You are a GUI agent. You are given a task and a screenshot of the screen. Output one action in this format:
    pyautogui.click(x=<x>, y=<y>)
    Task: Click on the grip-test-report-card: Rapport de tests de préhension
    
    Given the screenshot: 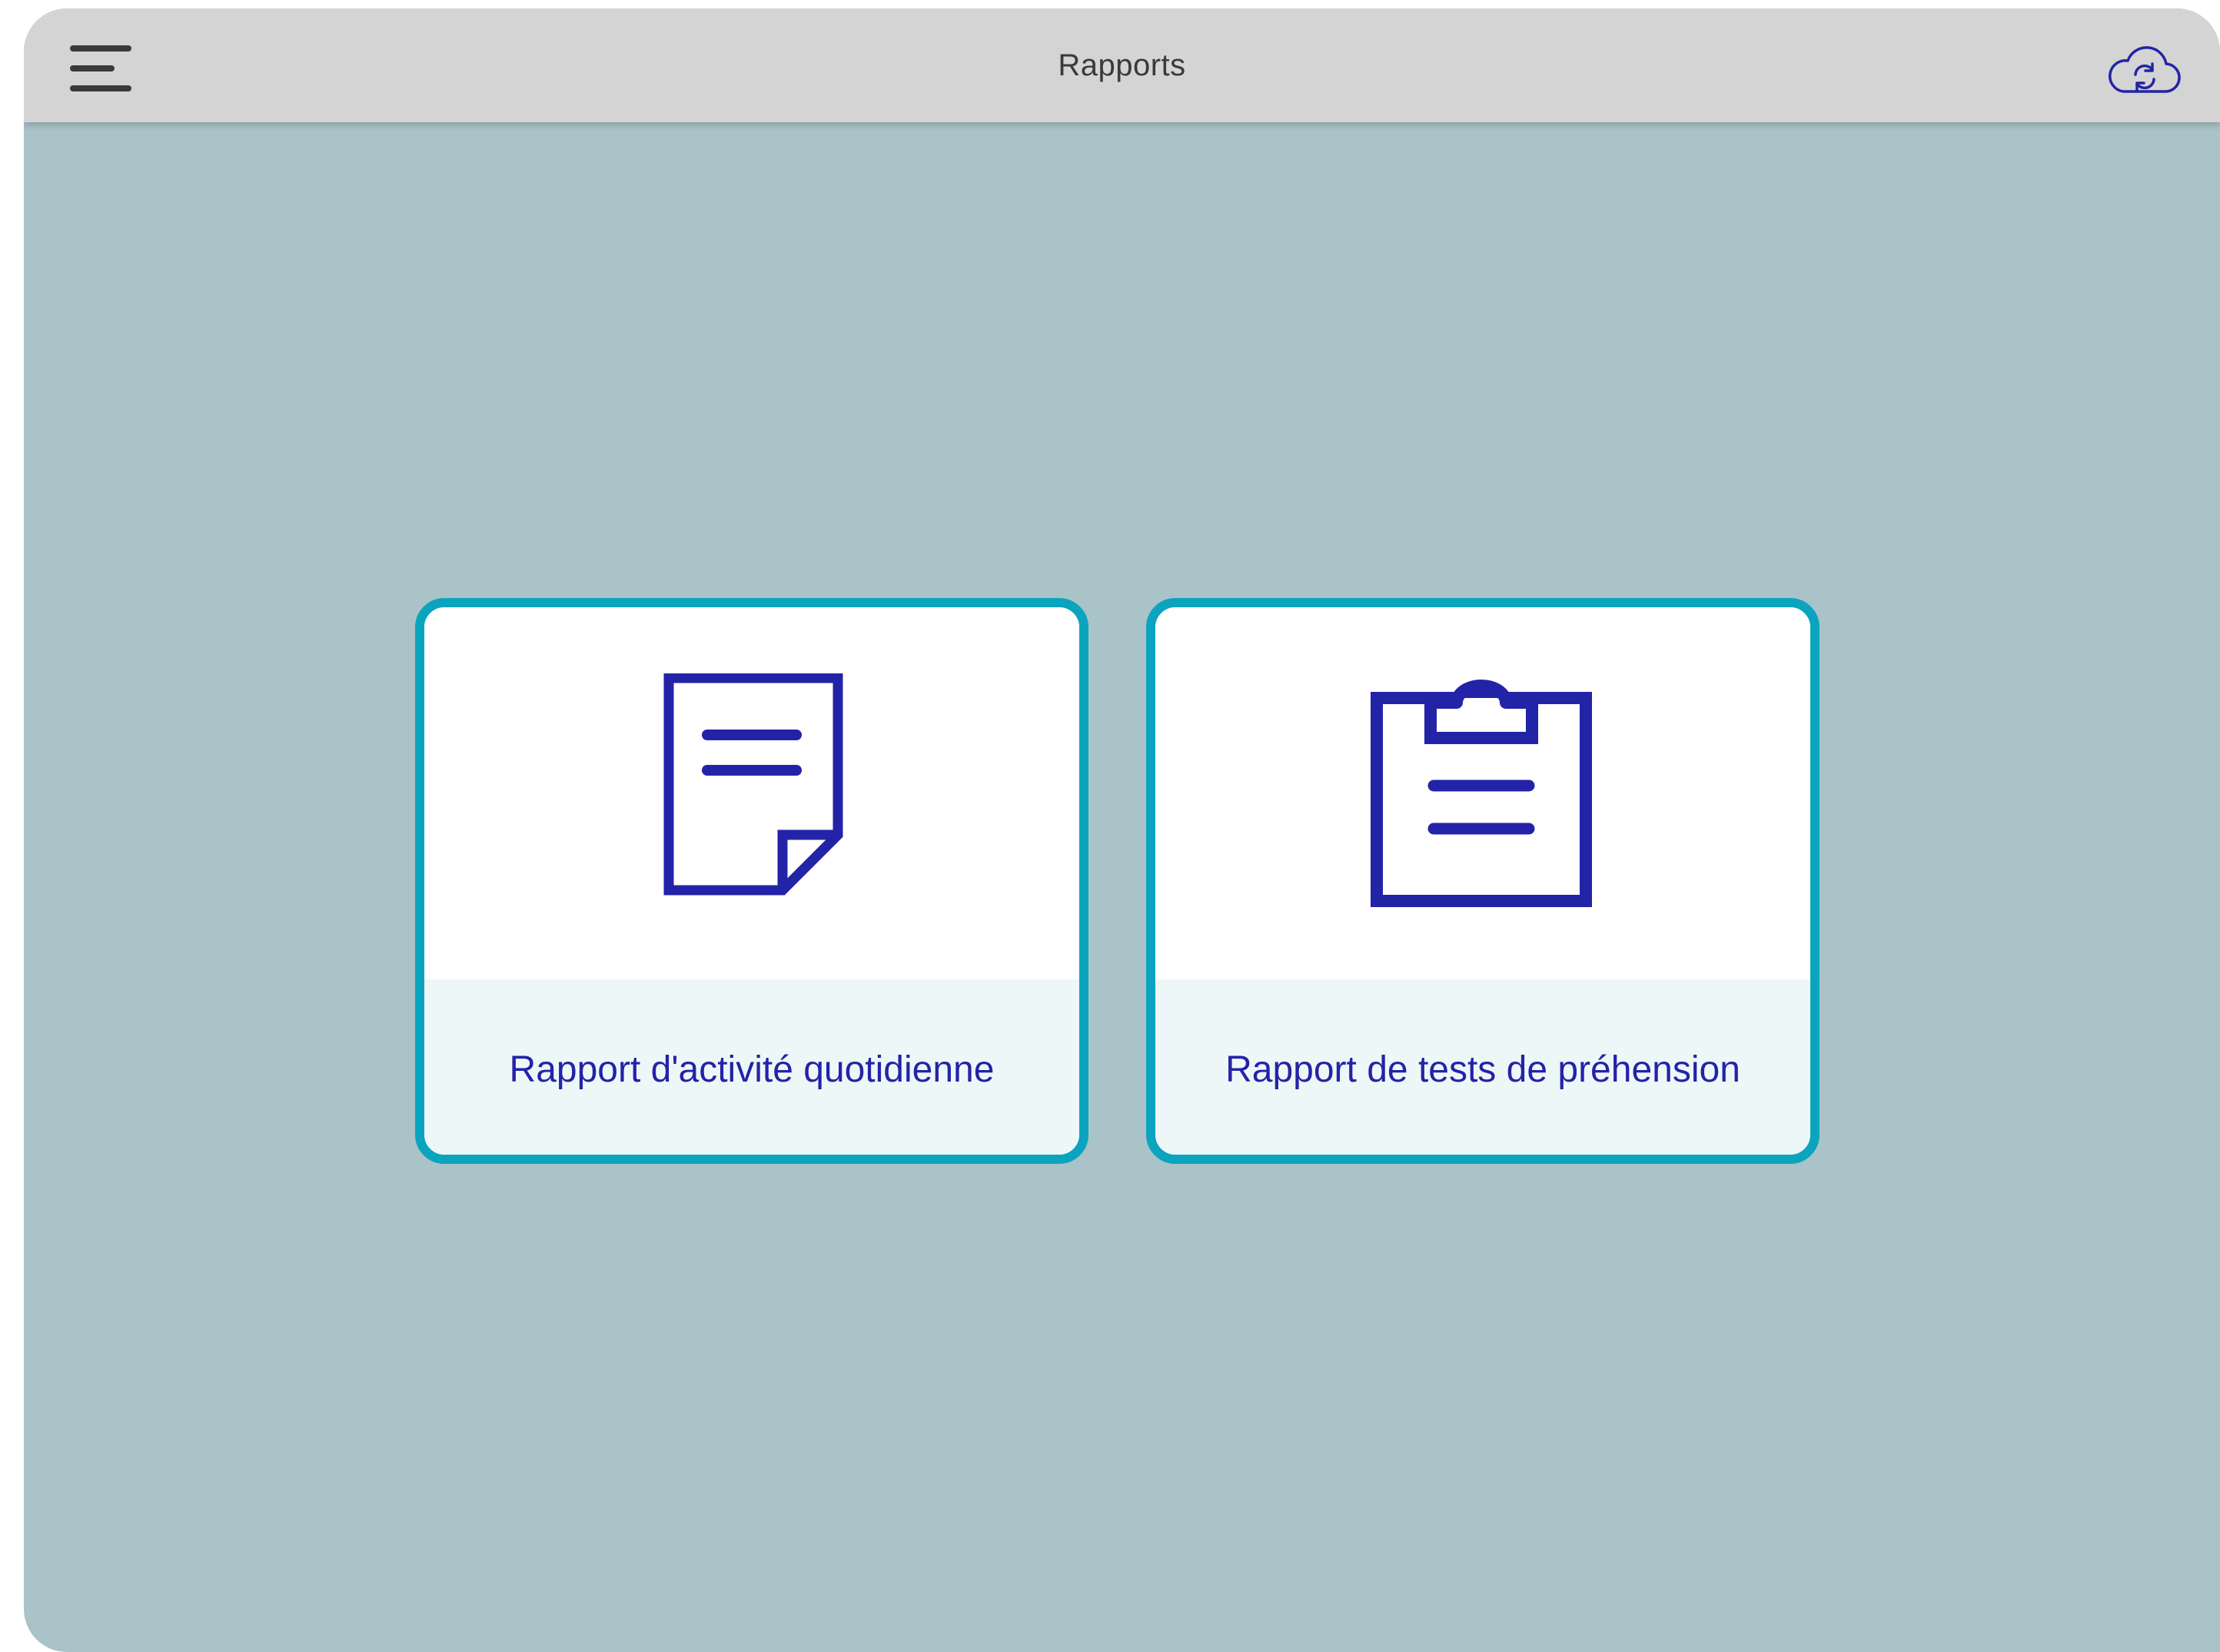 What is the action you would take?
    pyautogui.click(x=1483, y=881)
    